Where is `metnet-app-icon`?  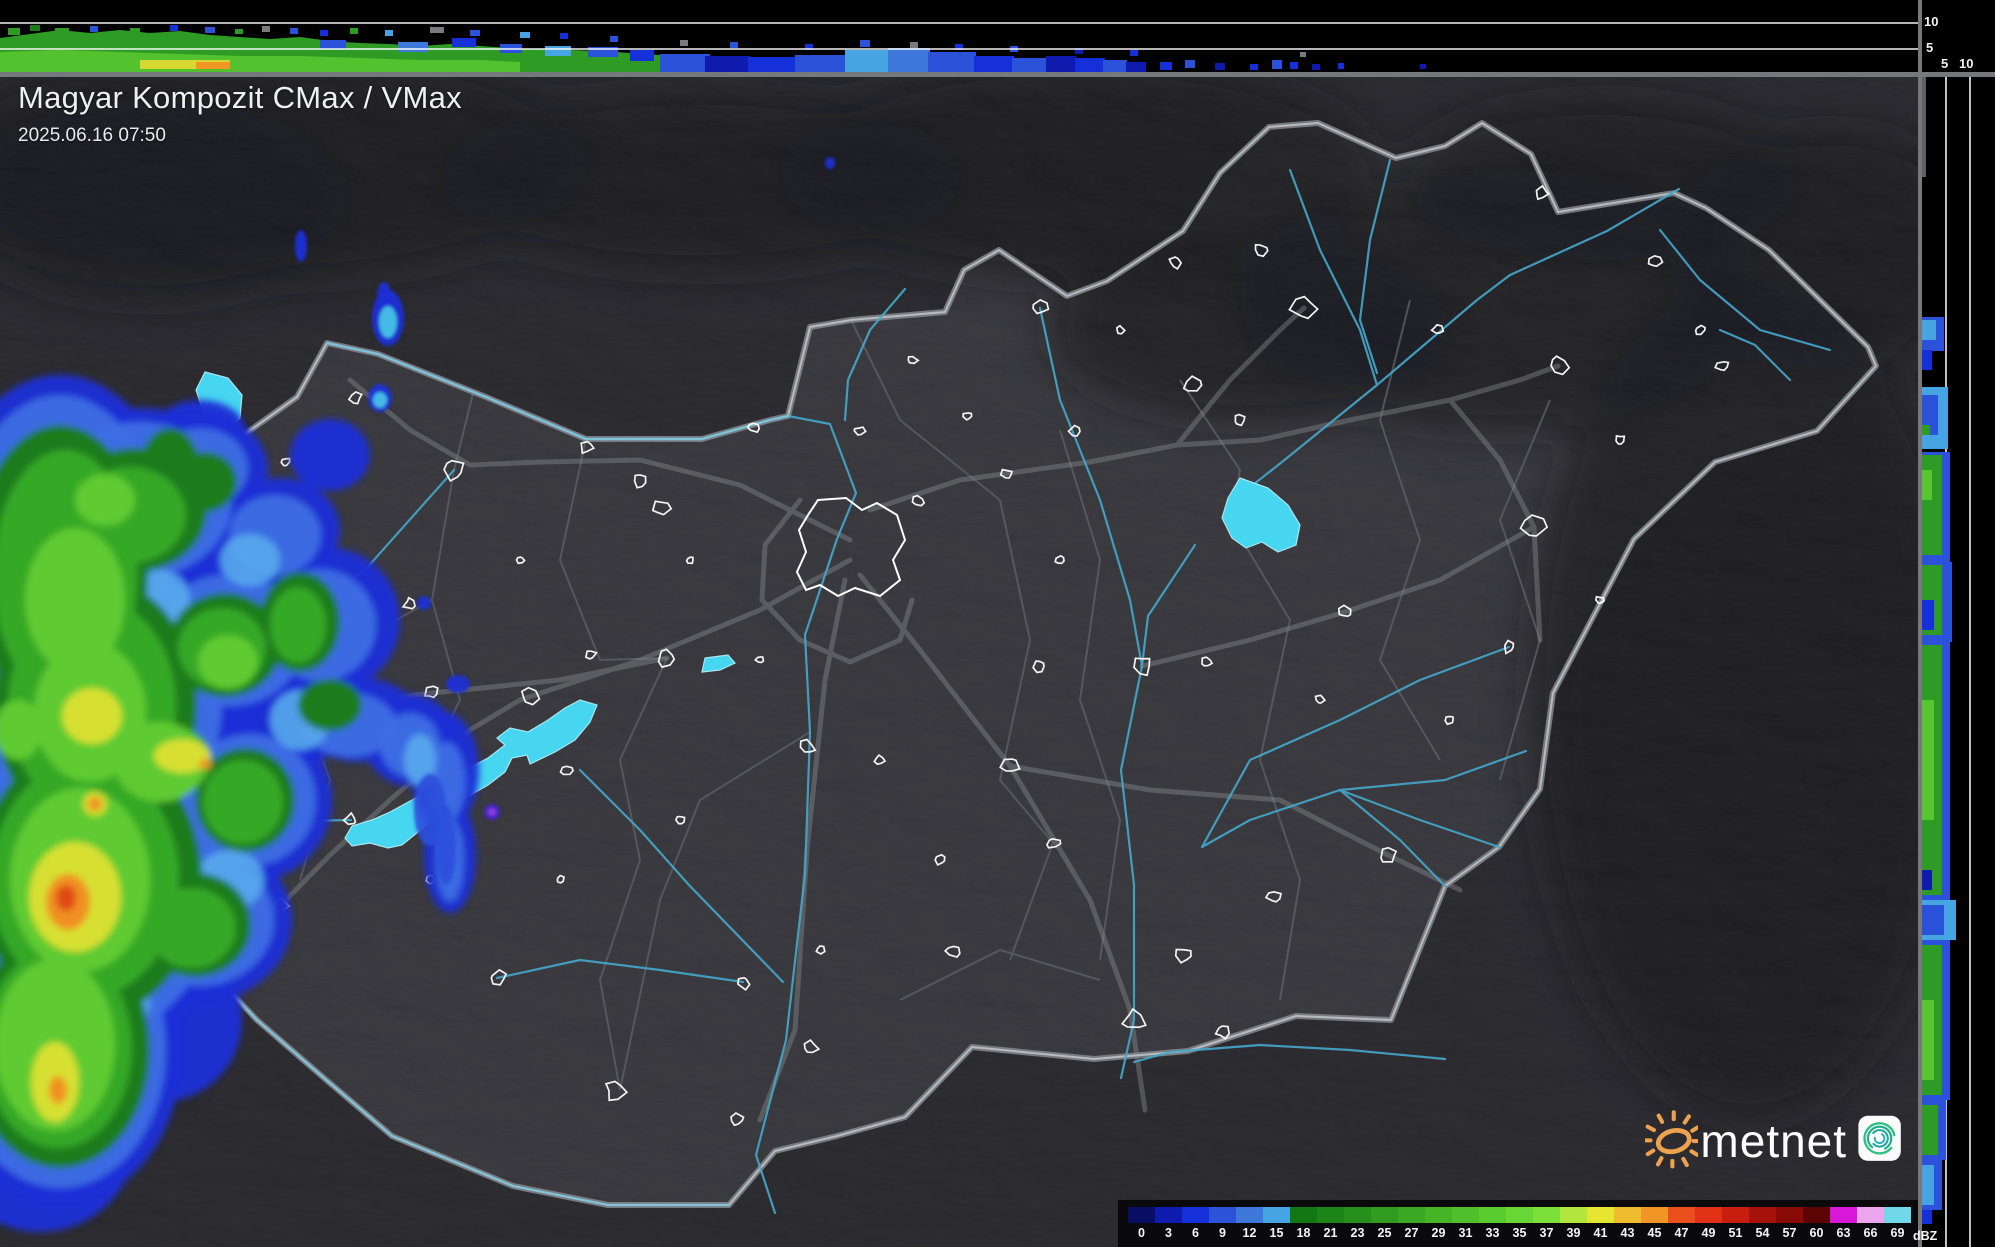
metnet-app-icon is located at coordinates (1879, 1138).